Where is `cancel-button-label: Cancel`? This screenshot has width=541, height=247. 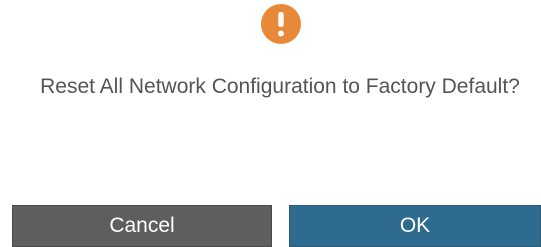
cancel-button-label: Cancel is located at coordinates (142, 225).